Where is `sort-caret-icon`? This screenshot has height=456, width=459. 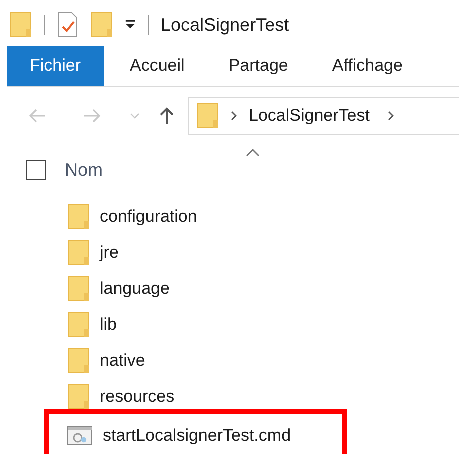 sort-caret-icon is located at coordinates (253, 153).